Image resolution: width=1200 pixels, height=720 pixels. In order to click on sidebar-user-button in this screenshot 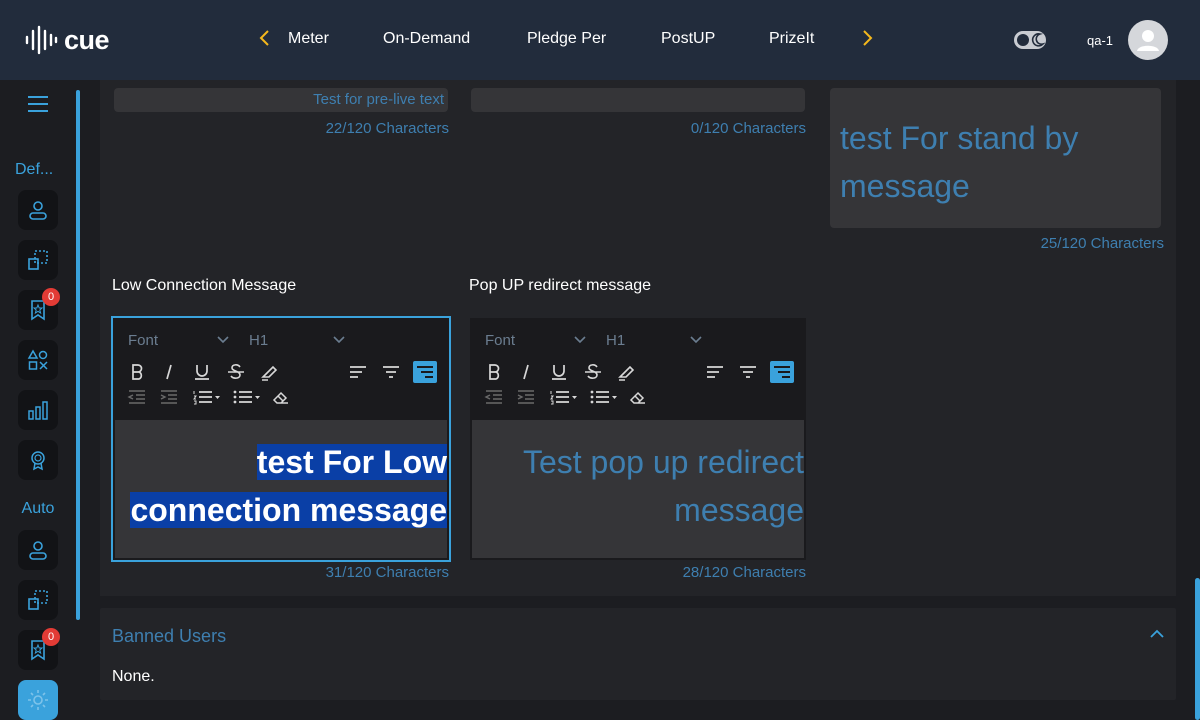, I will do `click(38, 210)`.